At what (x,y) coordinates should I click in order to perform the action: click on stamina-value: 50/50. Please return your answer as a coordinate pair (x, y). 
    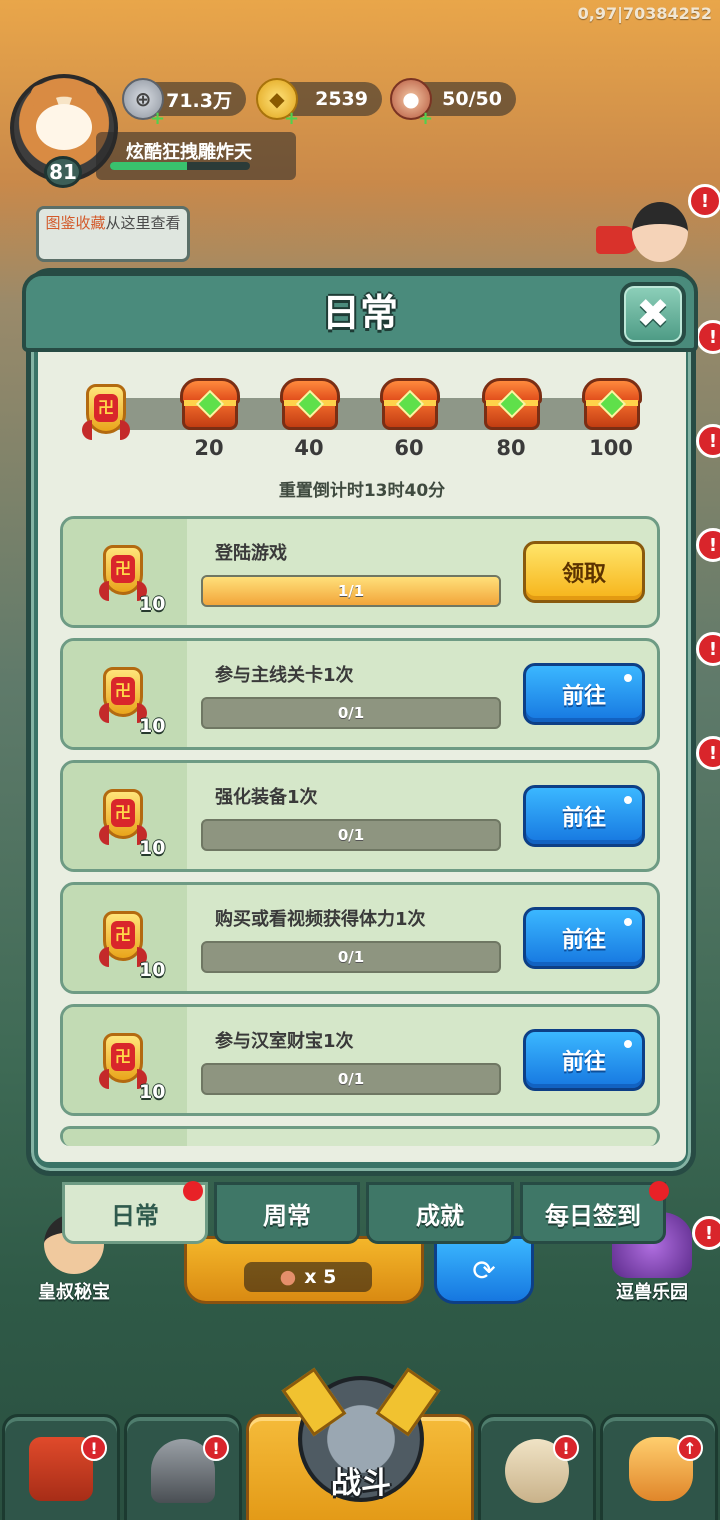
    Looking at the image, I should click on (472, 99).